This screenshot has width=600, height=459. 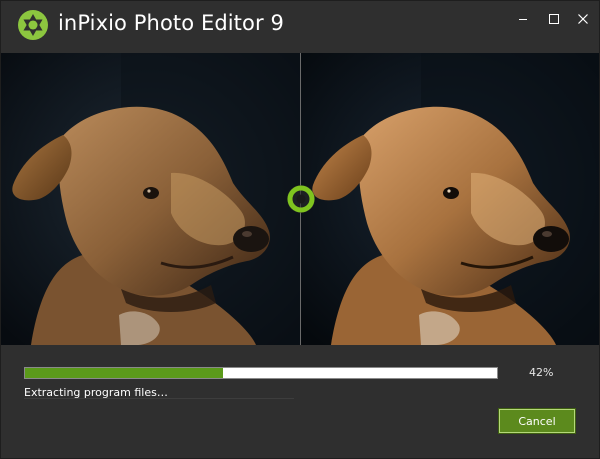 What do you see at coordinates (124, 373) in the screenshot?
I see `progress-fill` at bounding box center [124, 373].